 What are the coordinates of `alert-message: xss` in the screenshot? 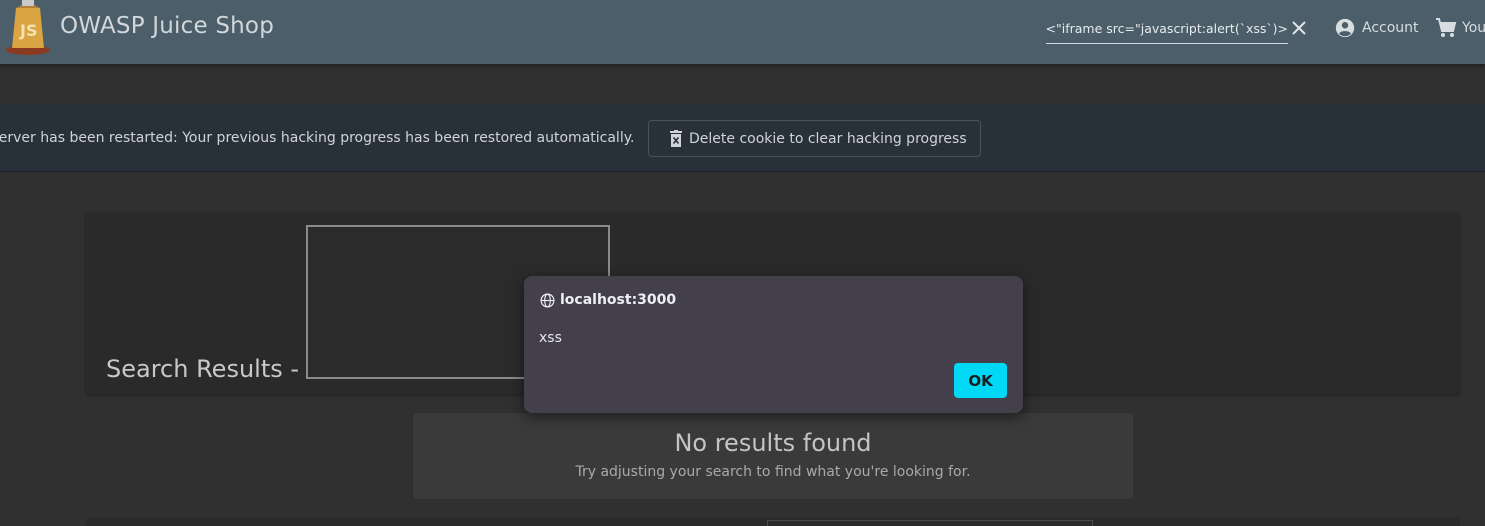 It's located at (550, 338).